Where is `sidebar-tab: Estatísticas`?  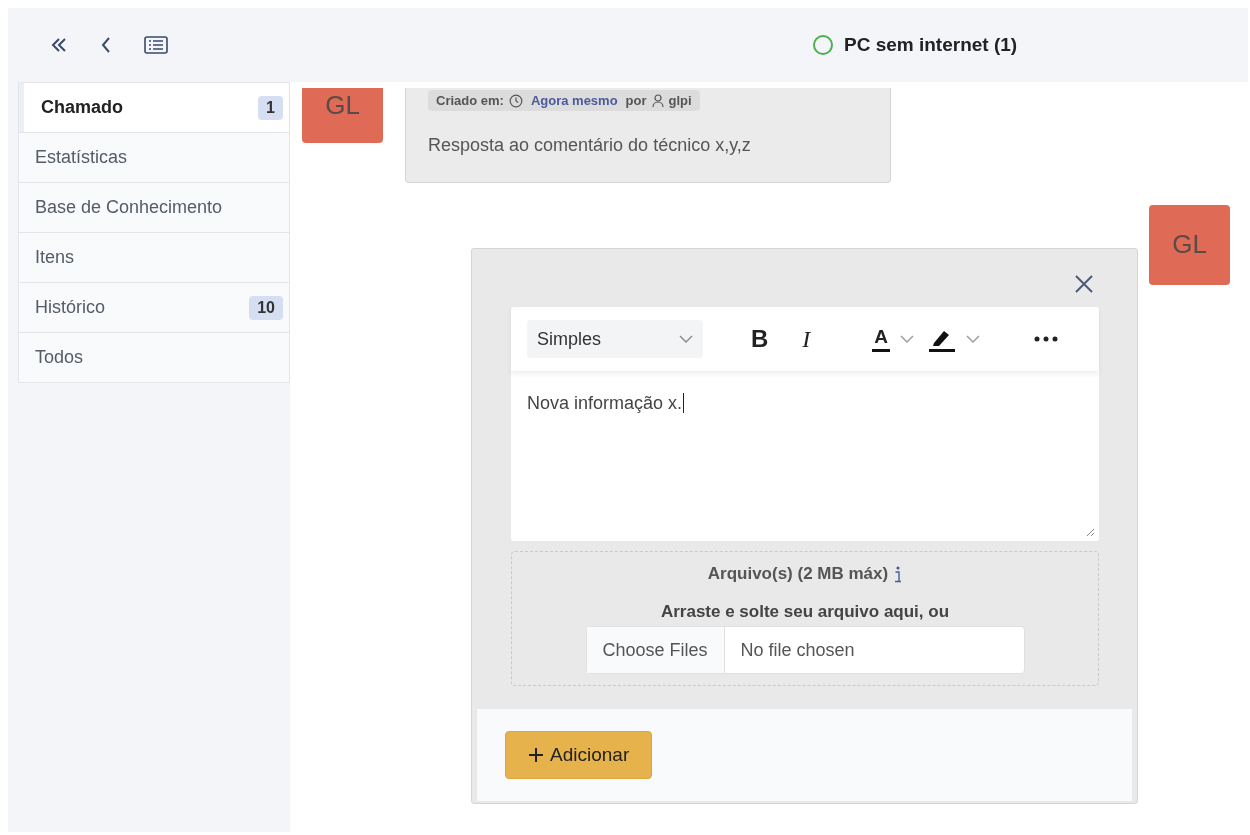
sidebar-tab: Estatísticas is located at coordinates (154, 157).